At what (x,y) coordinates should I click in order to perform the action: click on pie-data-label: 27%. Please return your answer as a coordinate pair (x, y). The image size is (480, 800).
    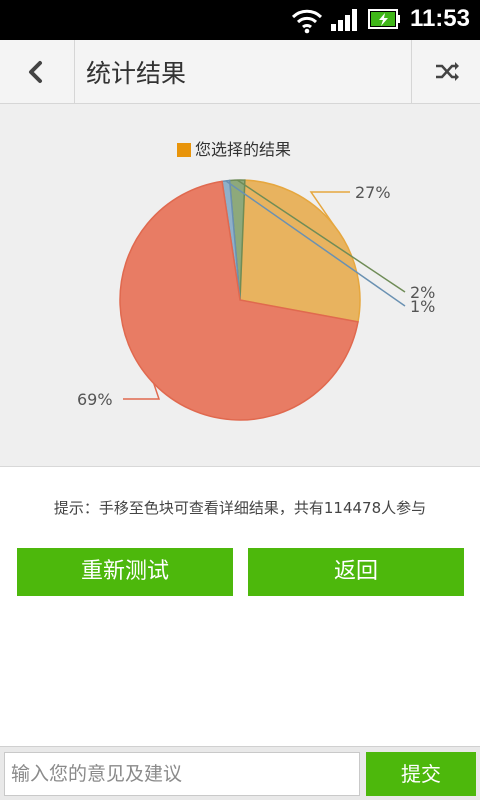
    Looking at the image, I should click on (373, 192).